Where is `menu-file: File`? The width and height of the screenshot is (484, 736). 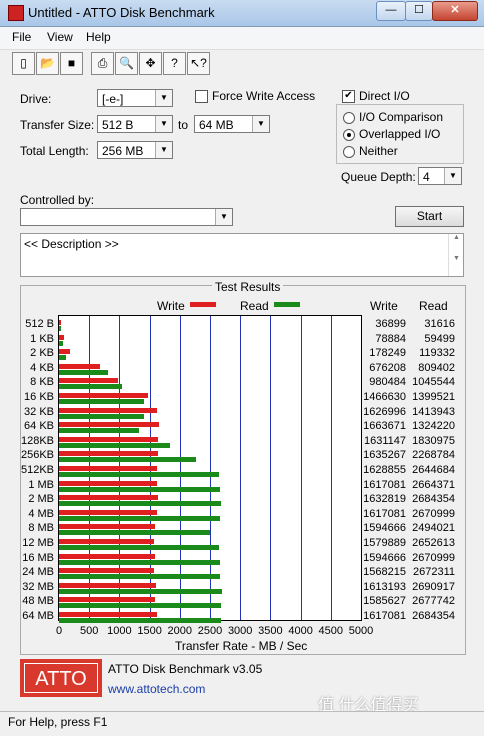
menu-file: File is located at coordinates (21, 37).